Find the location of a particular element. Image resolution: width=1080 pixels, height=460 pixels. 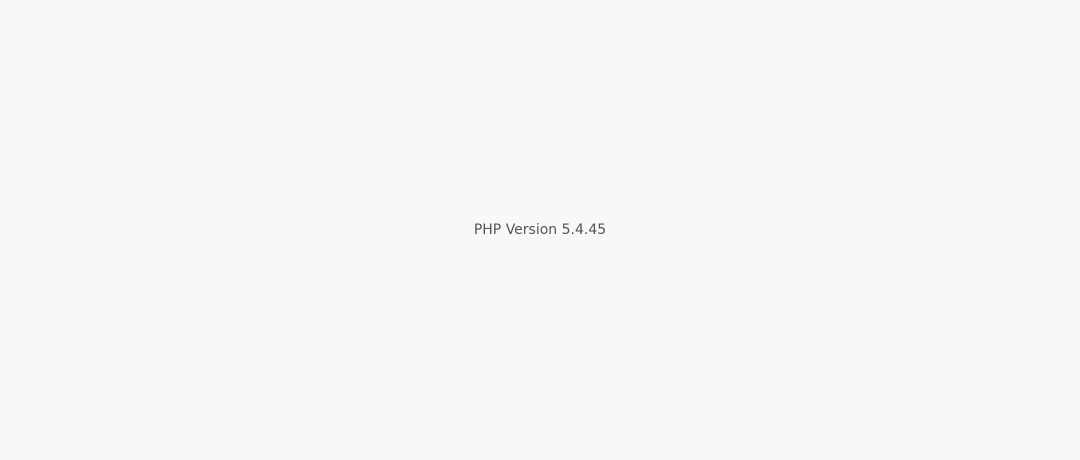

placeholder: PHP Version 5.4.45 is located at coordinates (540, 230).